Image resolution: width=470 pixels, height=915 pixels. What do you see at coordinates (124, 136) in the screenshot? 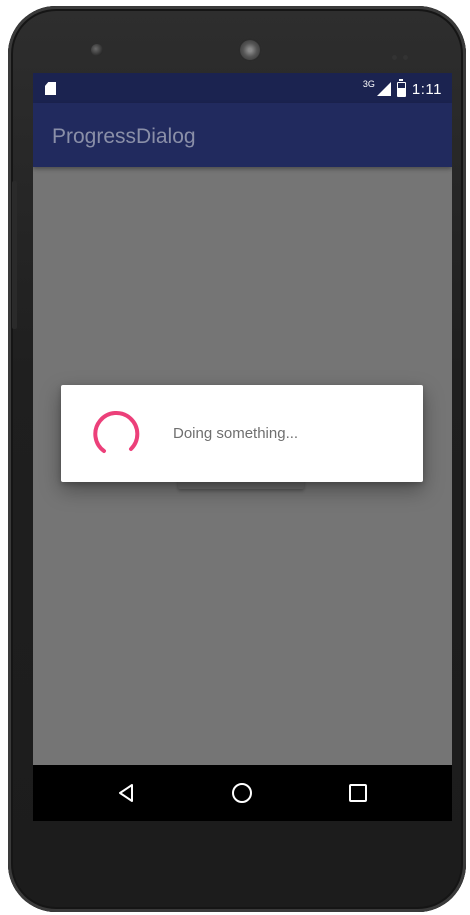
I see `app-title: ProgressDialog` at bounding box center [124, 136].